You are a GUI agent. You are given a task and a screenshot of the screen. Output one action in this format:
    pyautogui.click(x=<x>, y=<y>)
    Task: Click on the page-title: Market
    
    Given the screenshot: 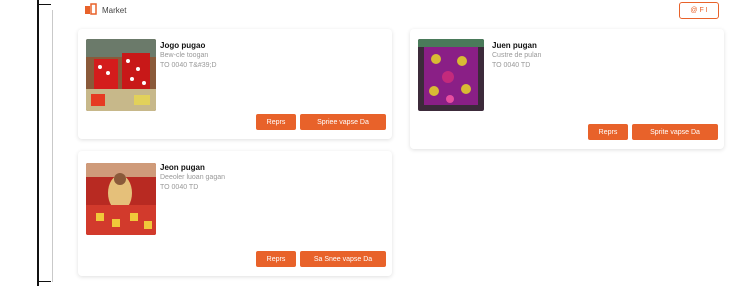 What is the action you would take?
    pyautogui.click(x=114, y=10)
    